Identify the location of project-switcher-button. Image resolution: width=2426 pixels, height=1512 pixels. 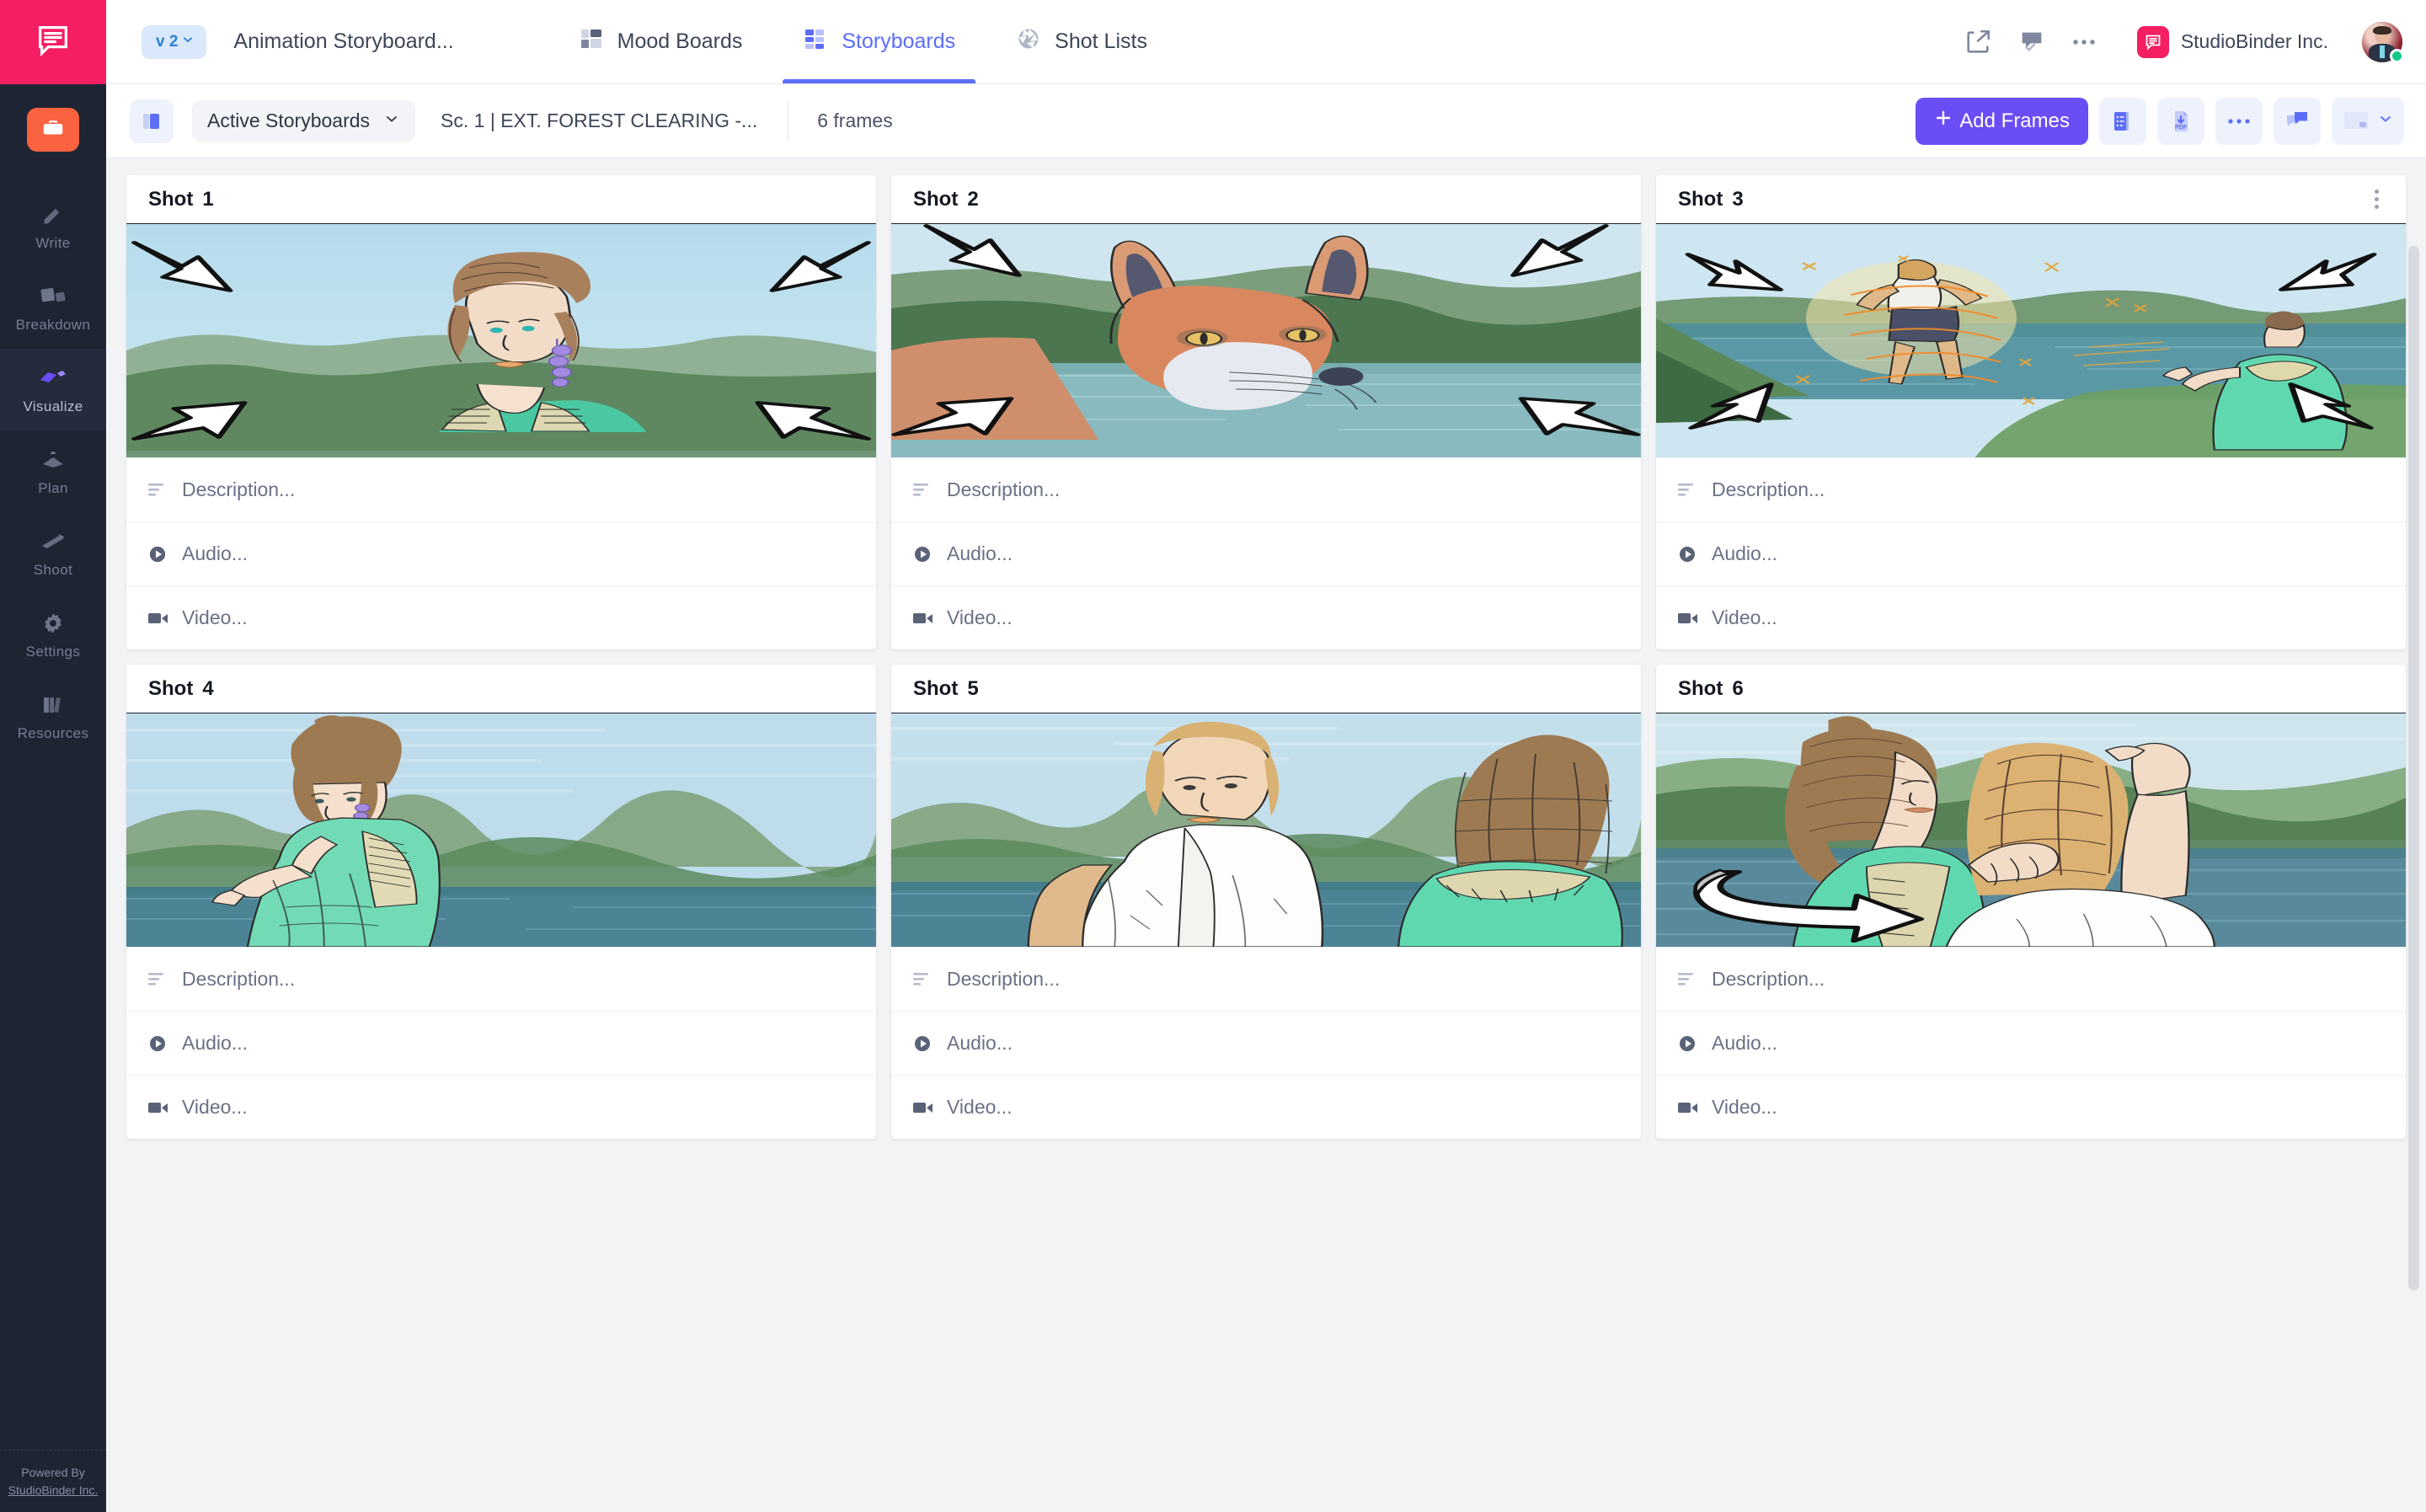
(53, 130).